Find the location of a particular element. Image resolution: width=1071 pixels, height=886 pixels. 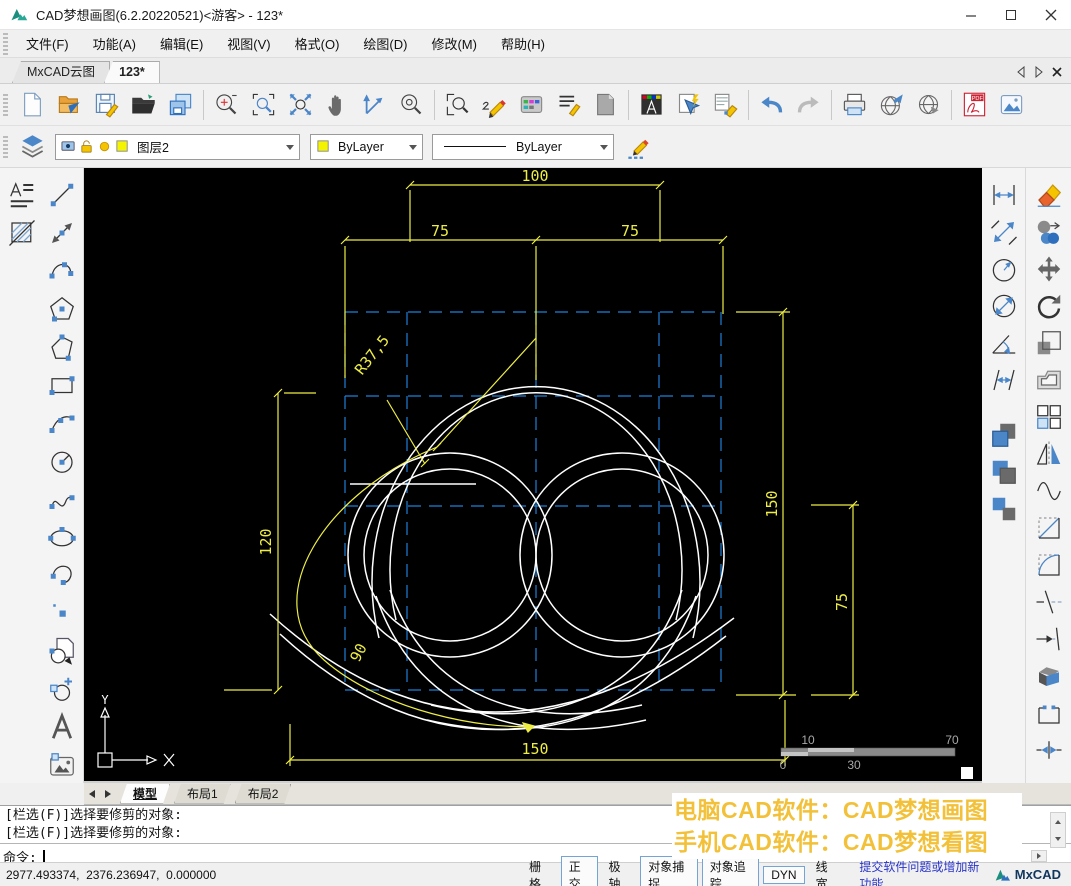

circle-tool-button is located at coordinates (62, 461).